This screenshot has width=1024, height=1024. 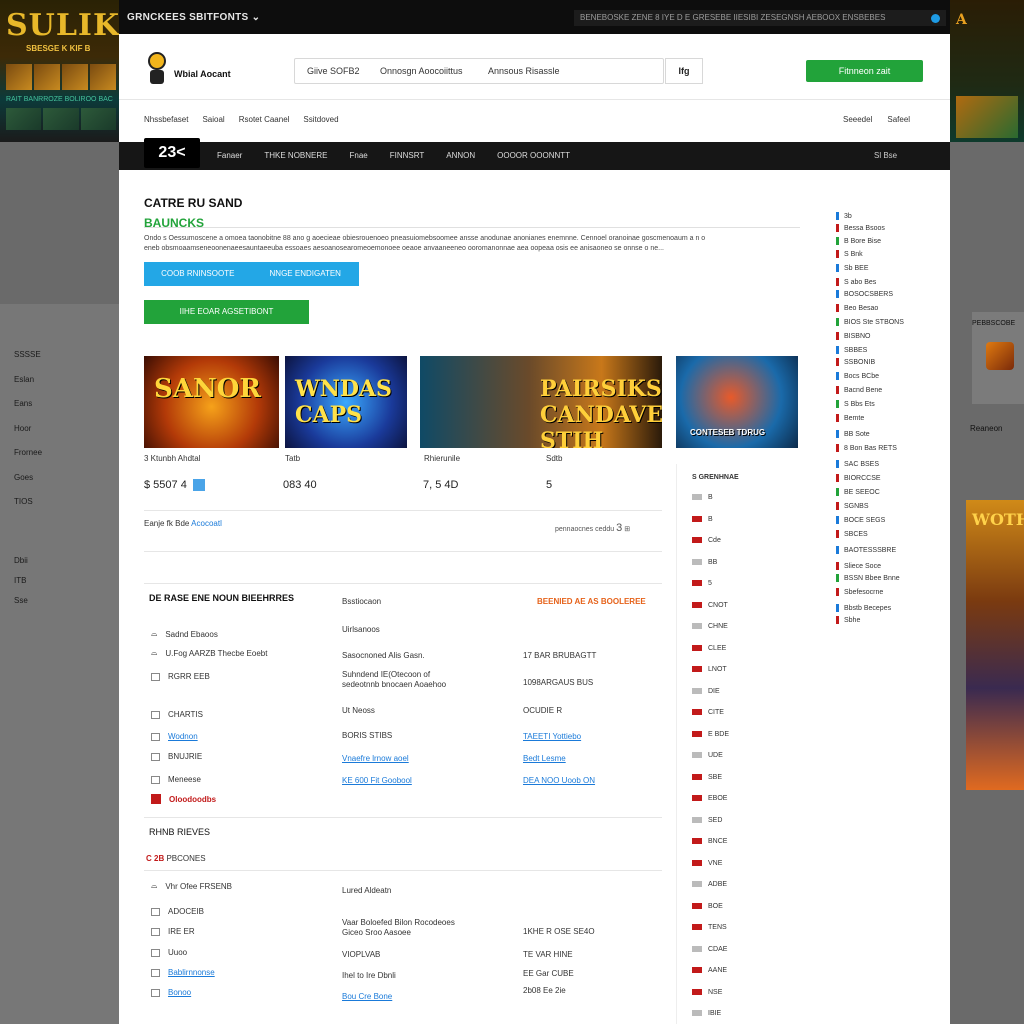 I want to click on sidebar-list-item: Bemte, so click(x=850, y=418).